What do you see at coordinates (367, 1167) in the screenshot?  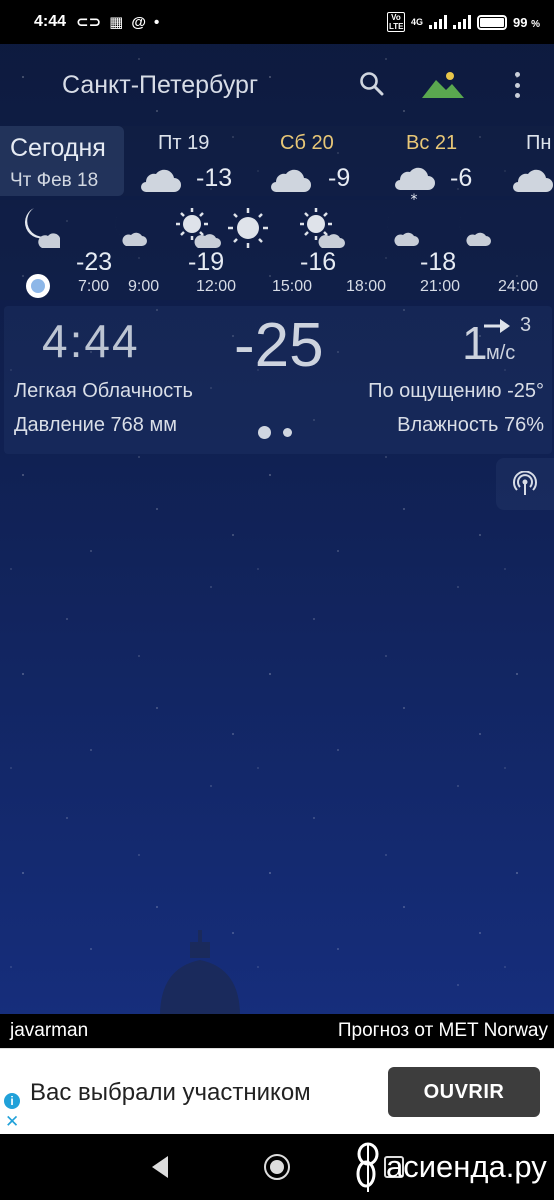 I see `watermark-logo` at bounding box center [367, 1167].